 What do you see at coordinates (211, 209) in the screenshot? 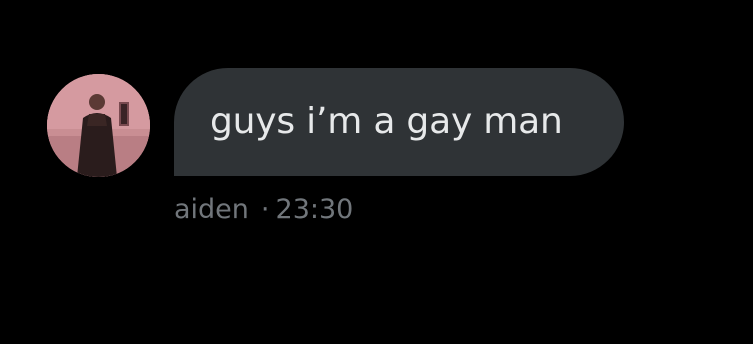
I see `sender-name: aiden` at bounding box center [211, 209].